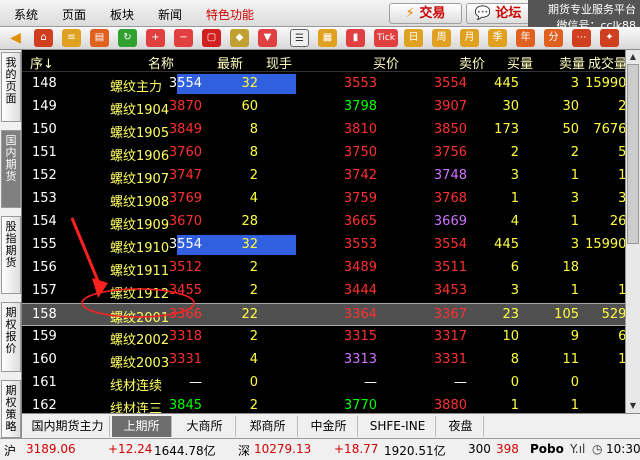  What do you see at coordinates (71, 38) in the screenshot?
I see `info-icon: ≡` at bounding box center [71, 38].